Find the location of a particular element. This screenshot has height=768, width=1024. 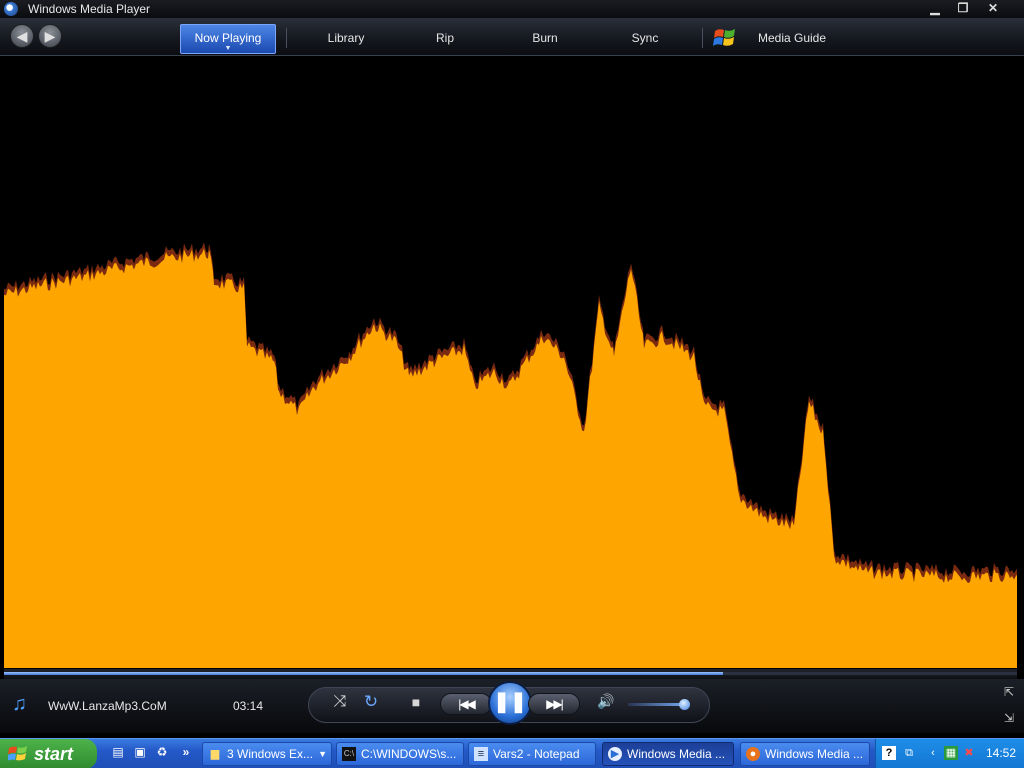

restore-button: ❐ is located at coordinates (963, 8).